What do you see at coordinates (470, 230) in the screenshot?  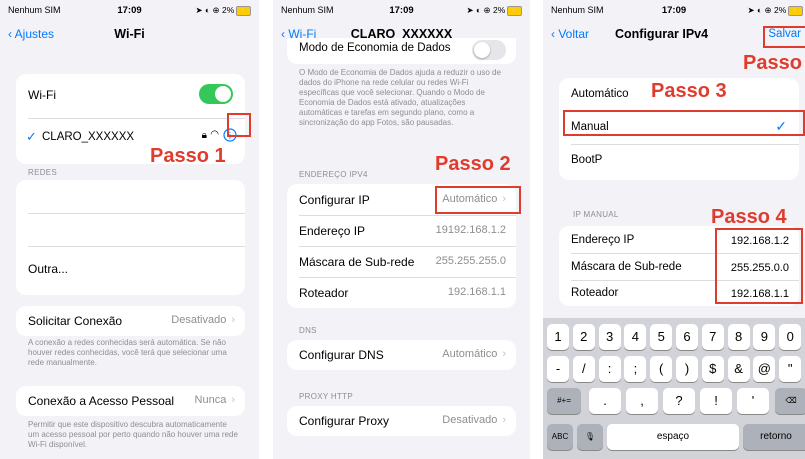 I see `ip-value: 19192.168.1.2` at bounding box center [470, 230].